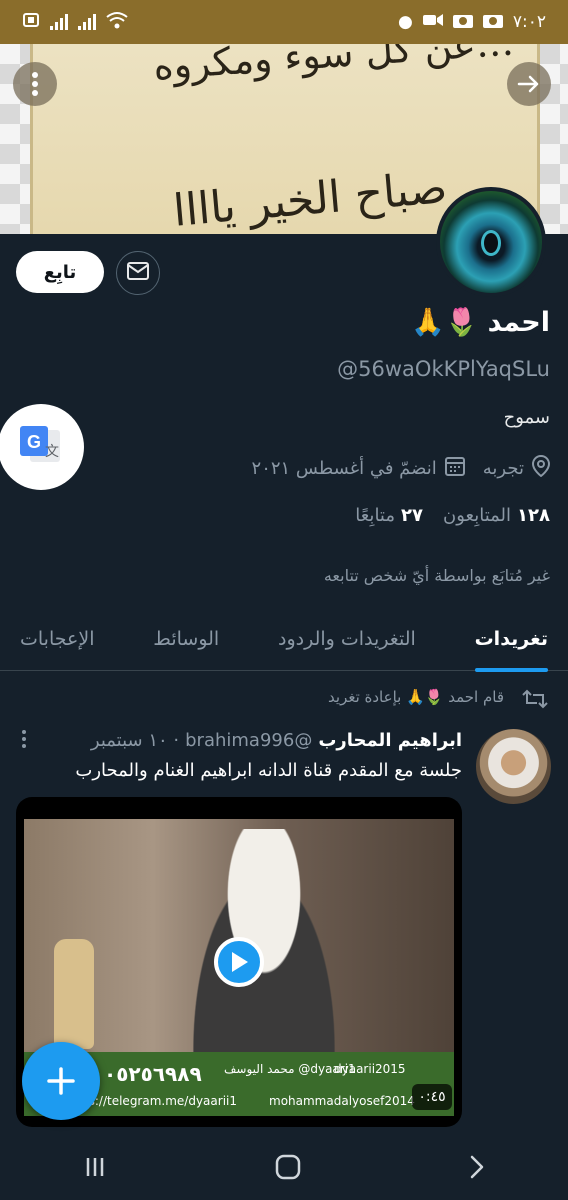 Image resolution: width=568 pixels, height=1200 pixels. I want to click on plus-icon, so click(61, 1081).